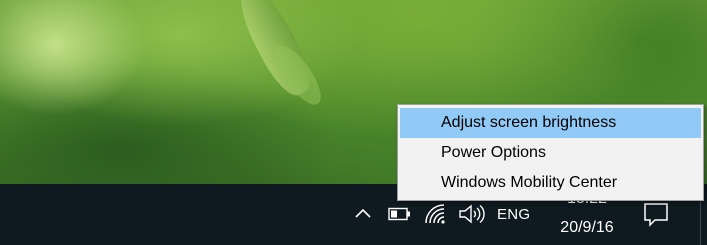 The height and width of the screenshot is (245, 707). Describe the element at coordinates (436, 214) in the screenshot. I see `wifi-icon` at that location.